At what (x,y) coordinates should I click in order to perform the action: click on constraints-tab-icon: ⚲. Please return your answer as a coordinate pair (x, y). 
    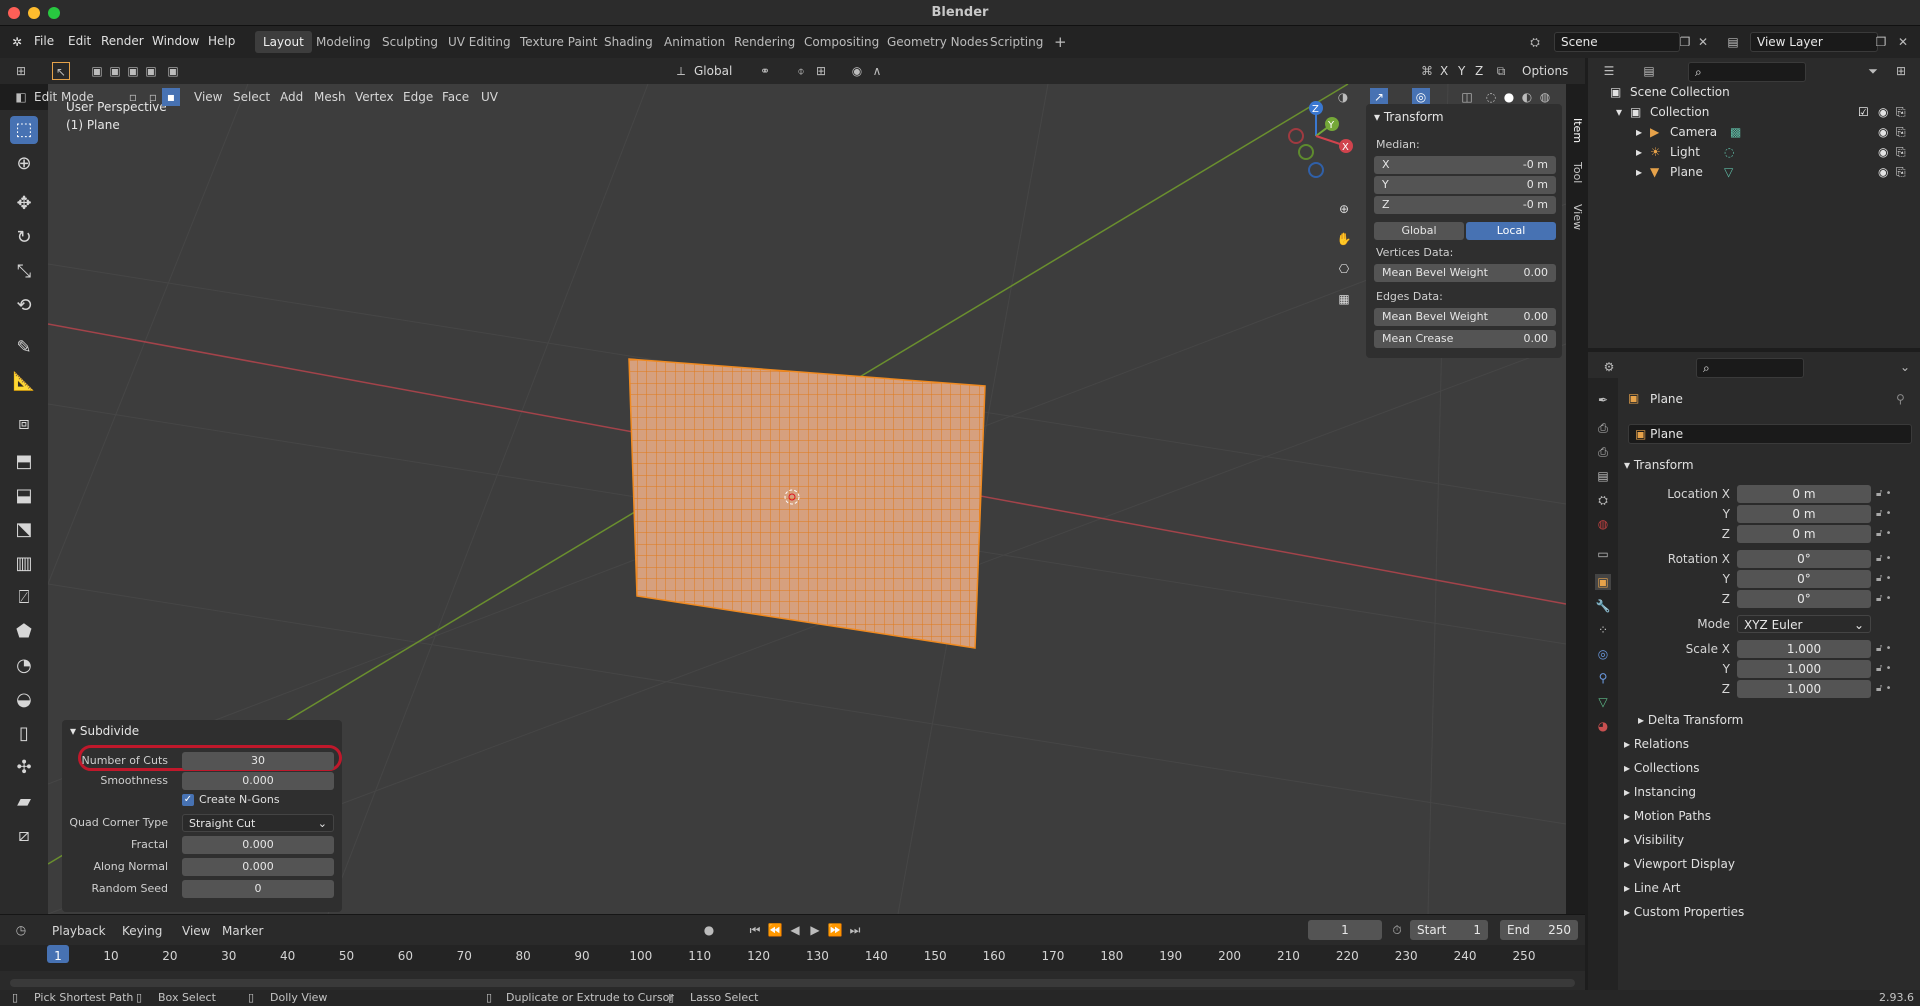
    Looking at the image, I should click on (1603, 678).